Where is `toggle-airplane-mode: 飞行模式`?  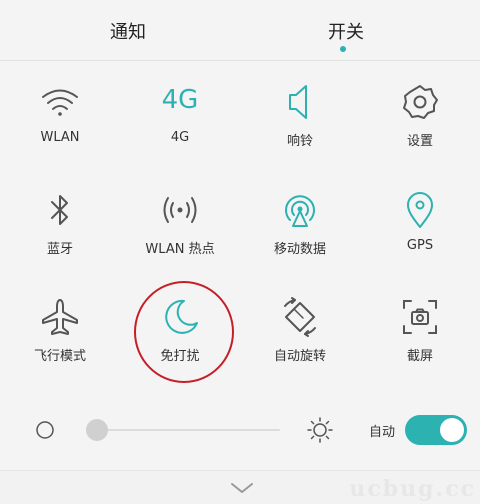 toggle-airplane-mode: 飞行模式 is located at coordinates (60, 349).